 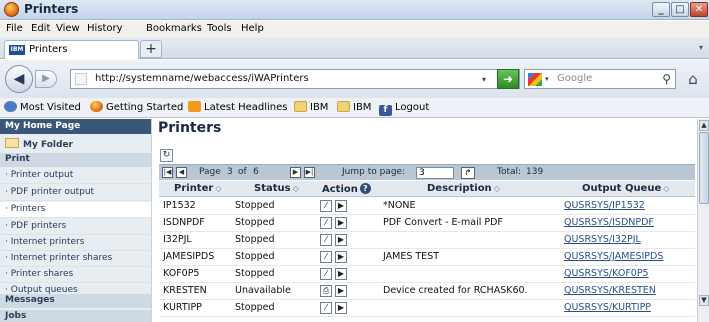 I want to click on previous-page-button: ◀, so click(x=181, y=172).